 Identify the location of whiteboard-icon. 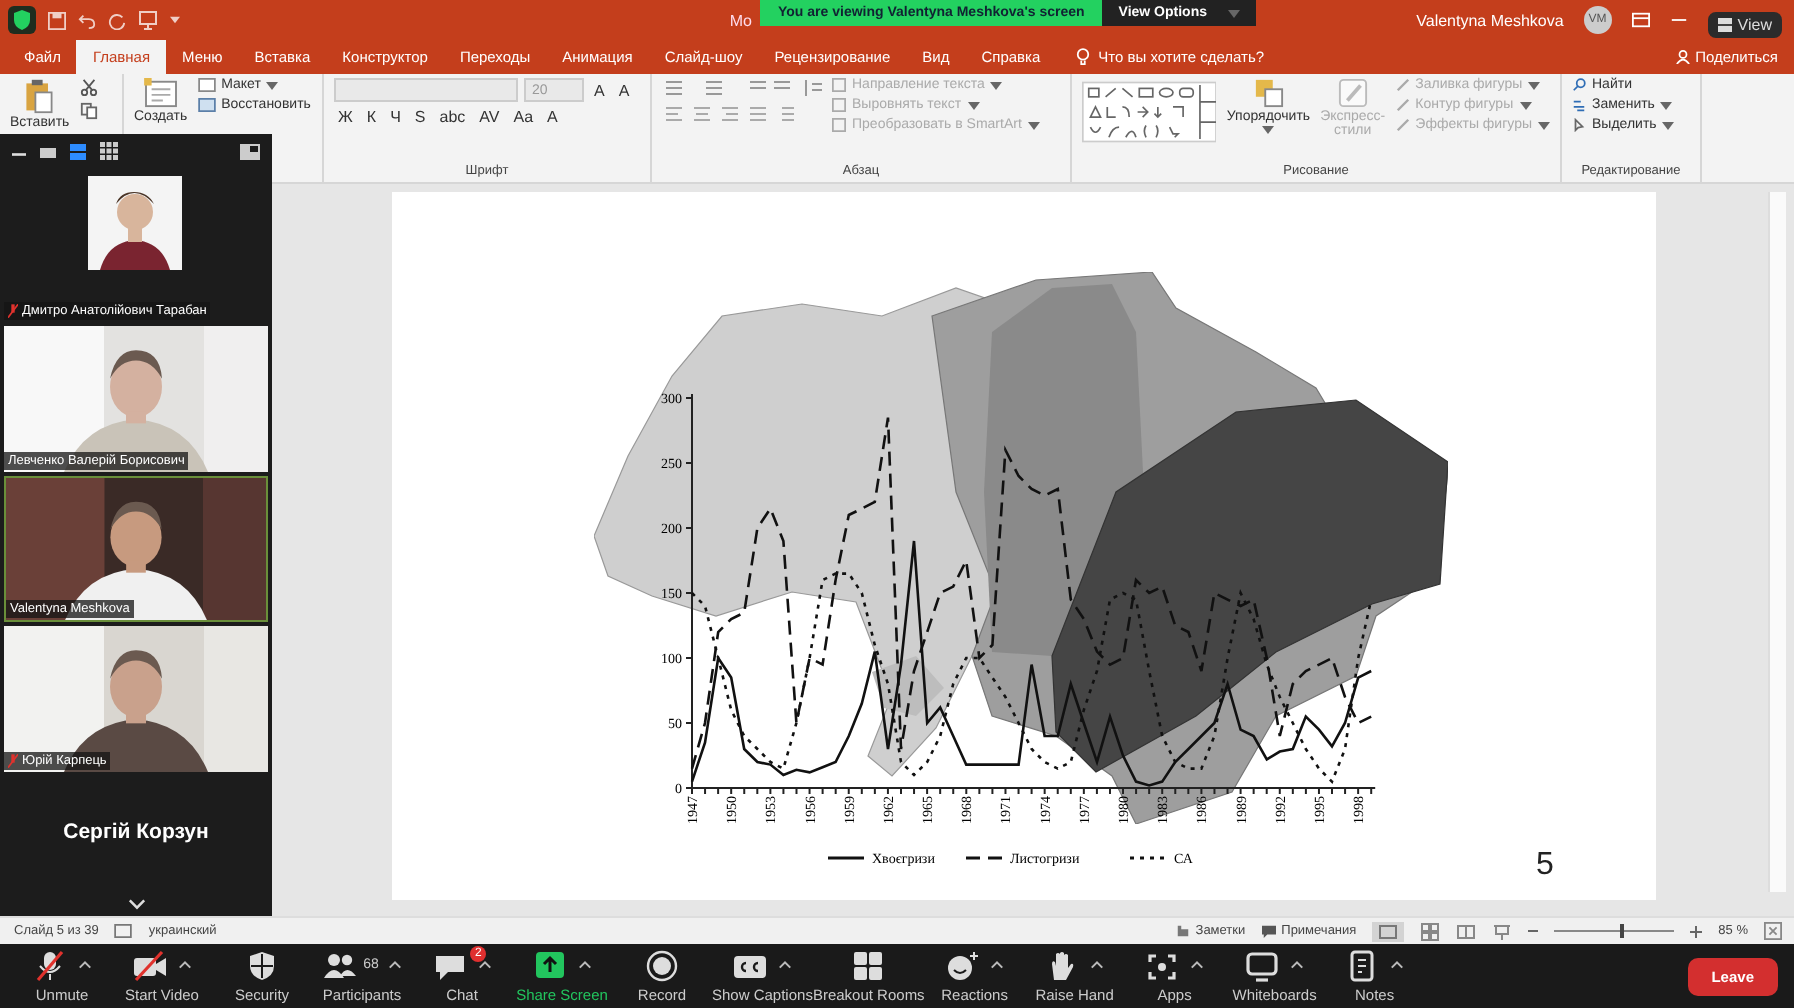
(1262, 965).